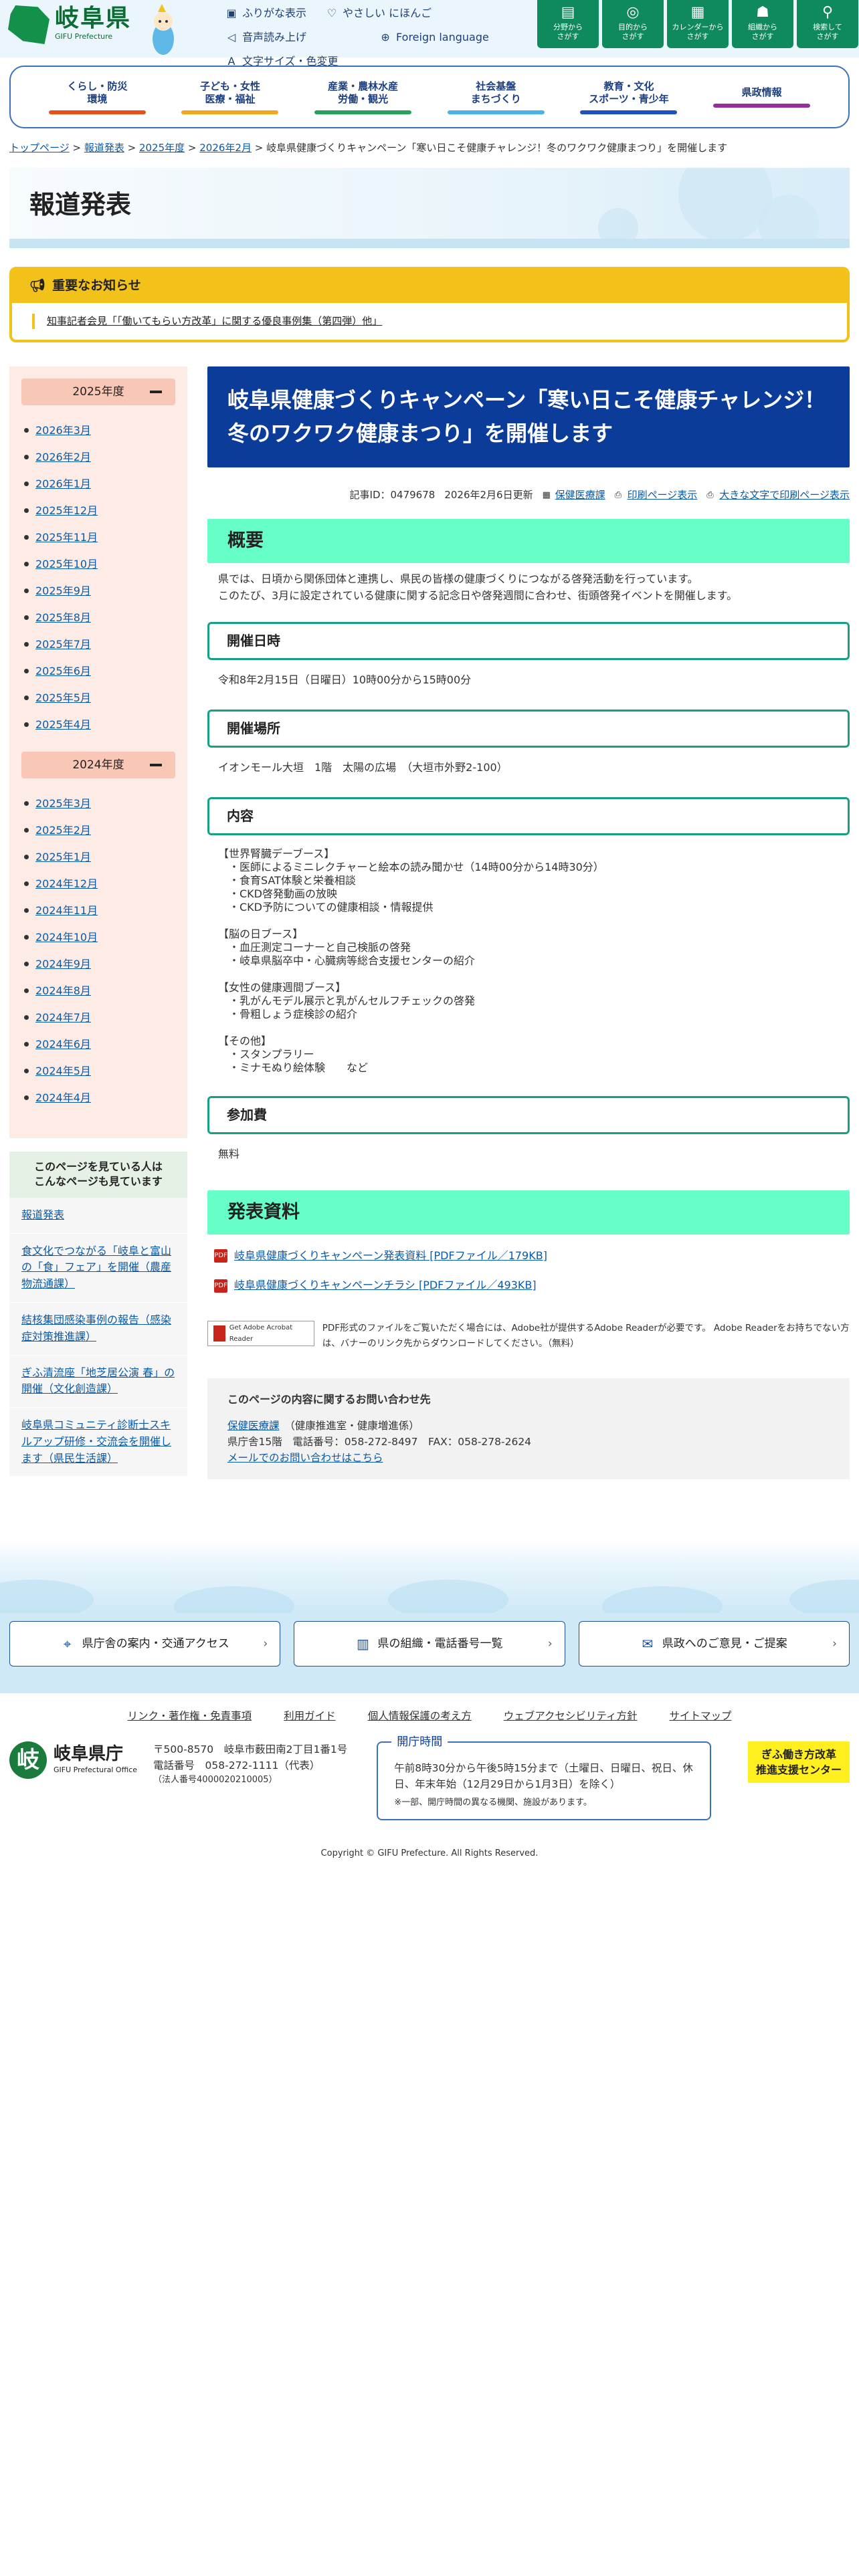  Describe the element at coordinates (98, 431) in the screenshot. I see `archive-month-item: 2026年3月` at that location.